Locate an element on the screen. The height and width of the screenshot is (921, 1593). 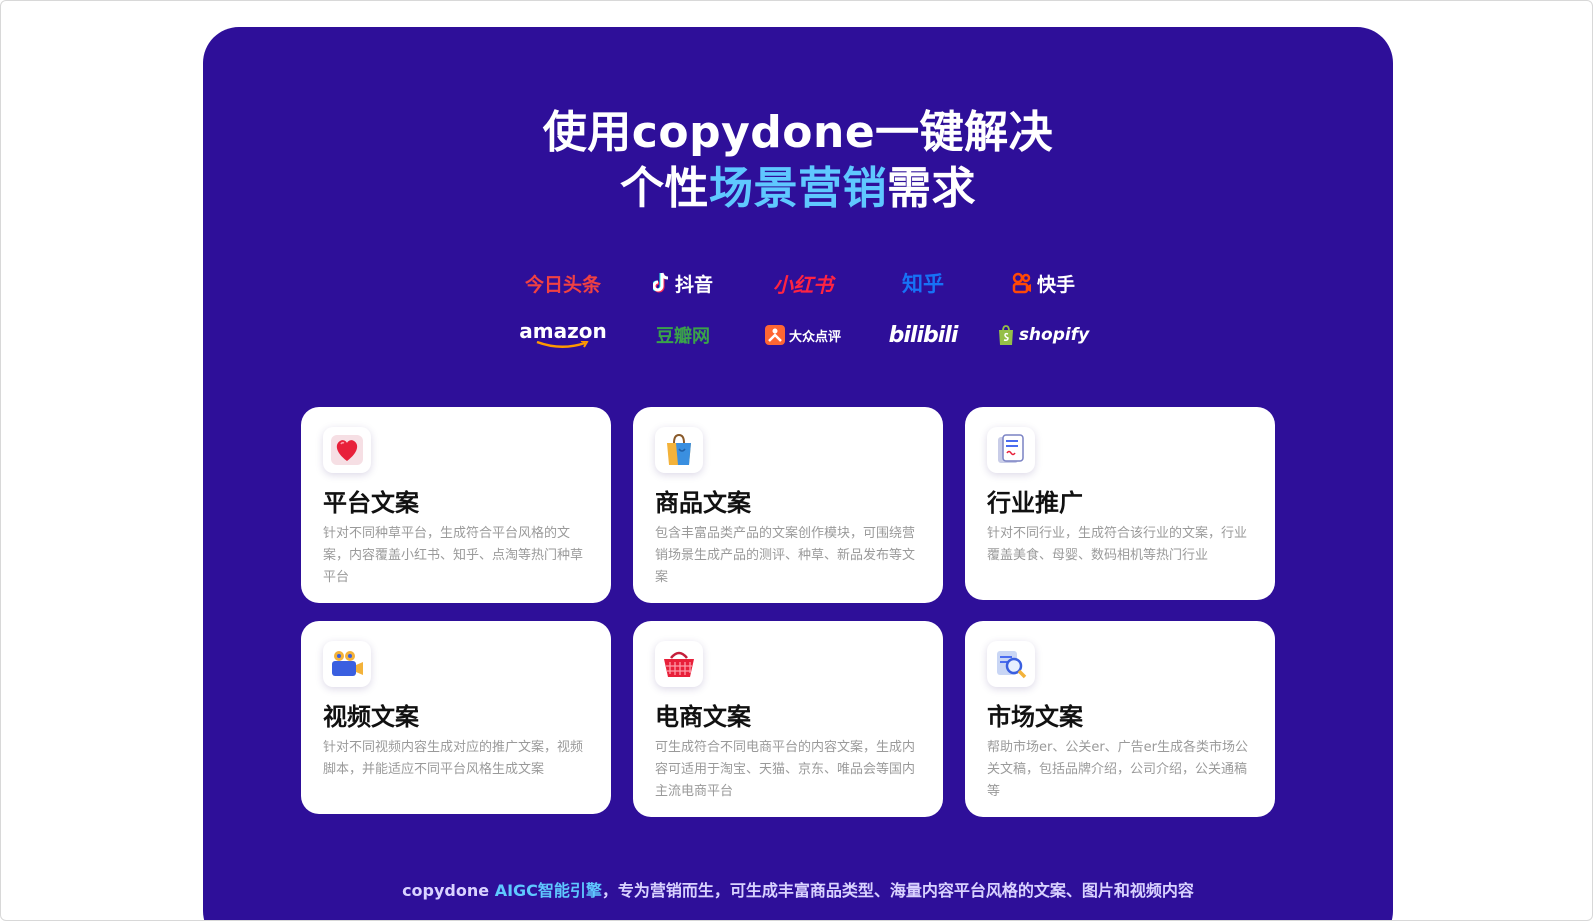
zhihu-label: 知乎 is located at coordinates (923, 284).